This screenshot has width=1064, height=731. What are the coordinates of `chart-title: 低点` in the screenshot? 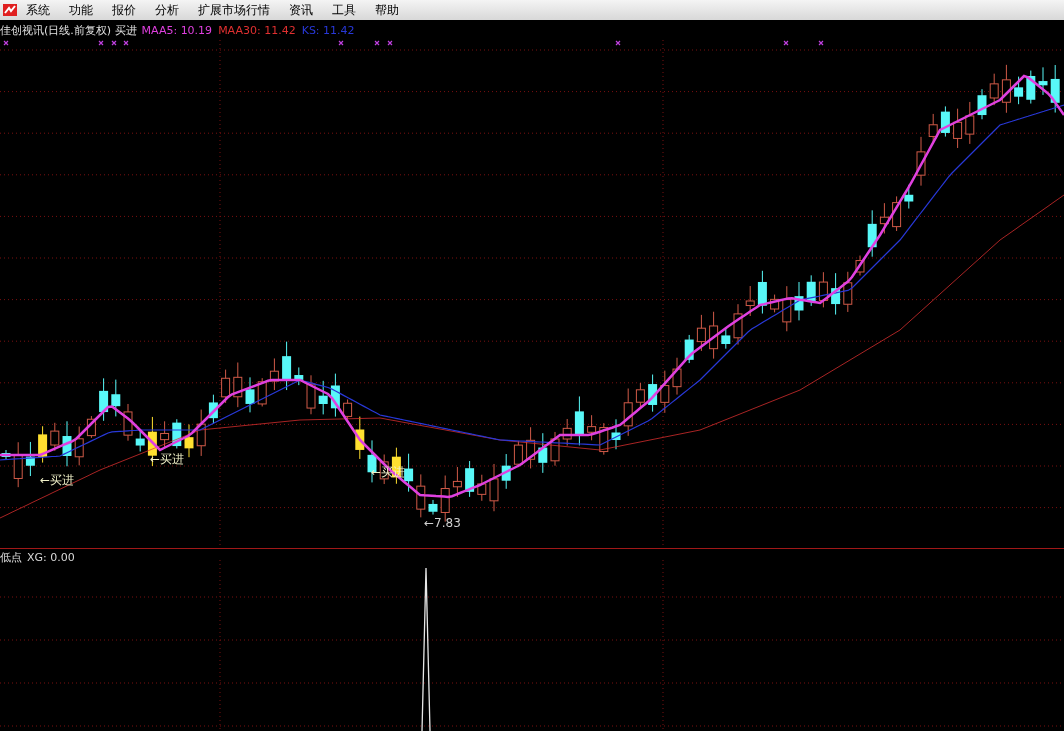 It's located at (11, 557).